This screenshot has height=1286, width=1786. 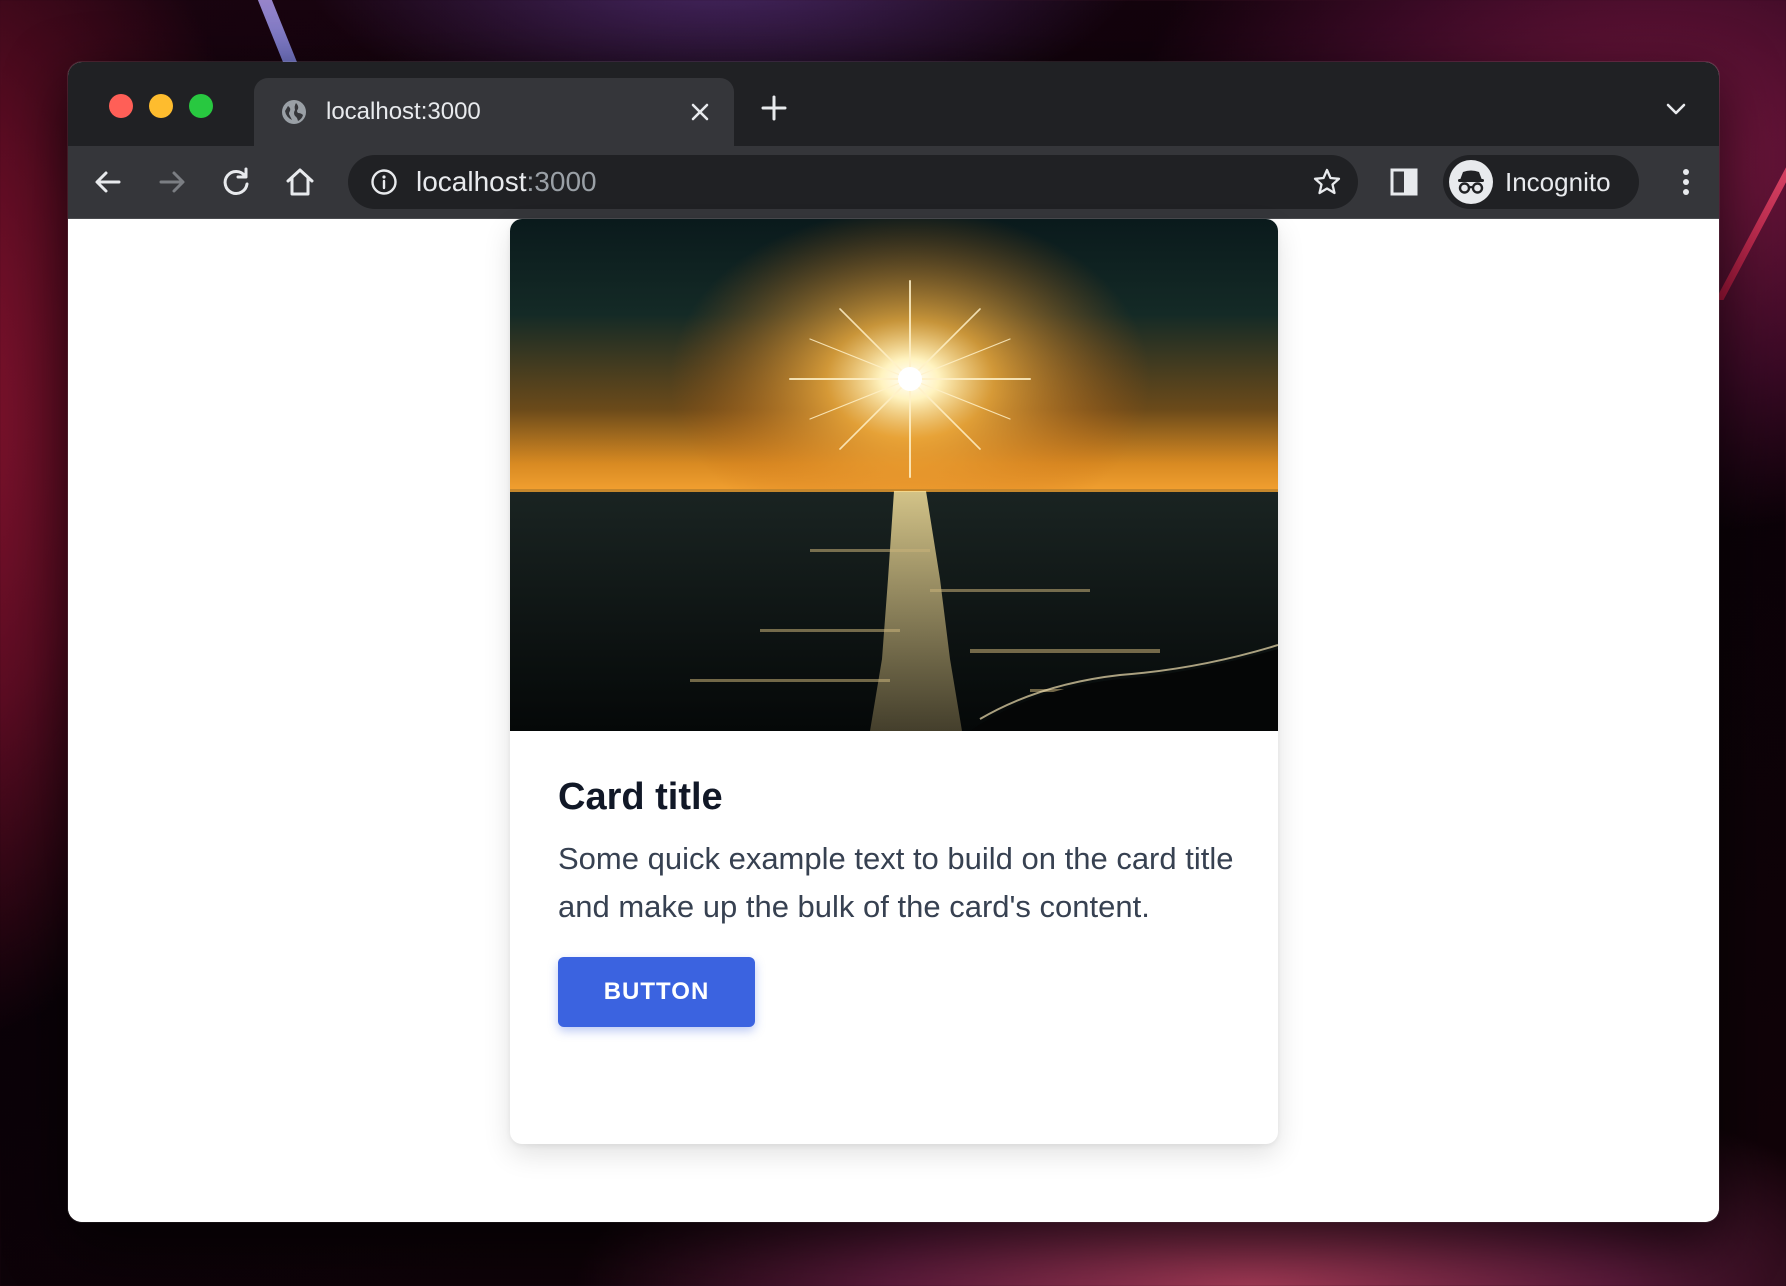 What do you see at coordinates (1404, 182) in the screenshot?
I see `side-panel-icon` at bounding box center [1404, 182].